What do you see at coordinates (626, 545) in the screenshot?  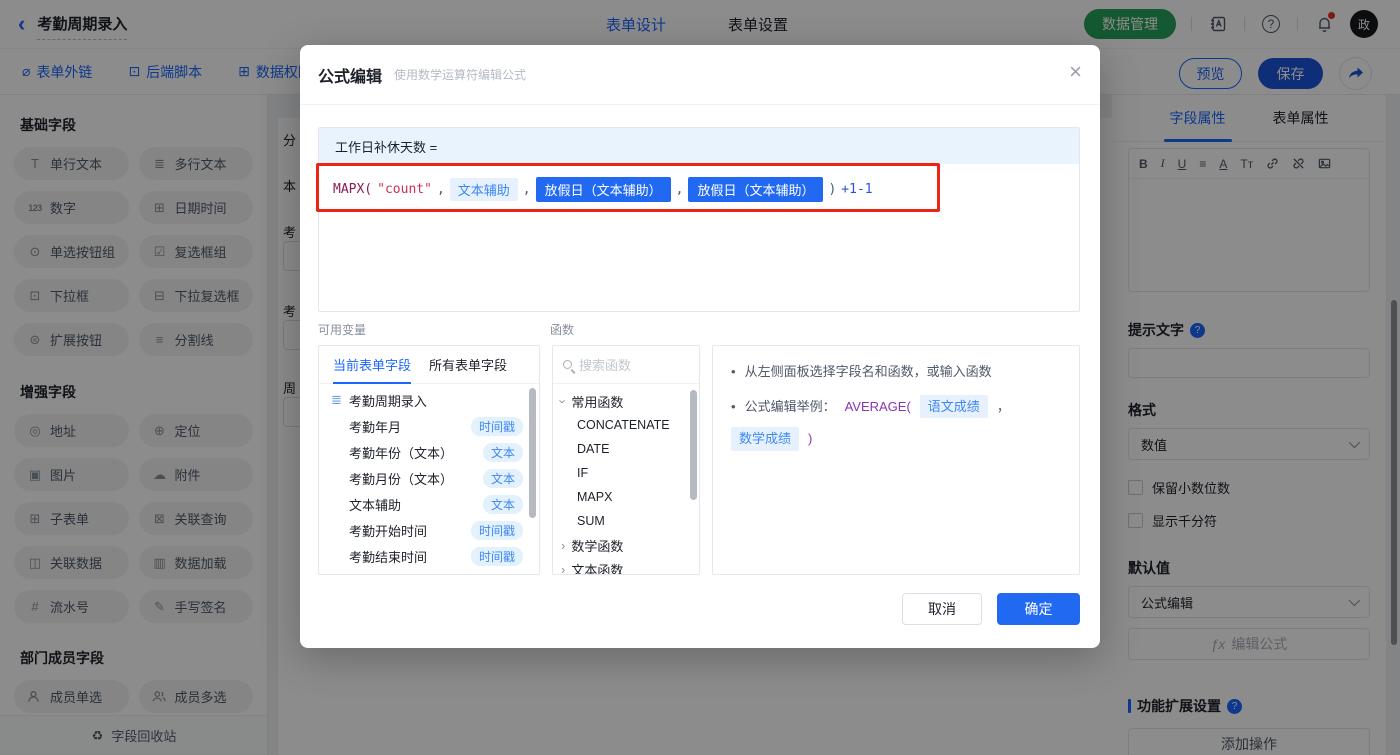 I see `group-math-functions: › 数学函数` at bounding box center [626, 545].